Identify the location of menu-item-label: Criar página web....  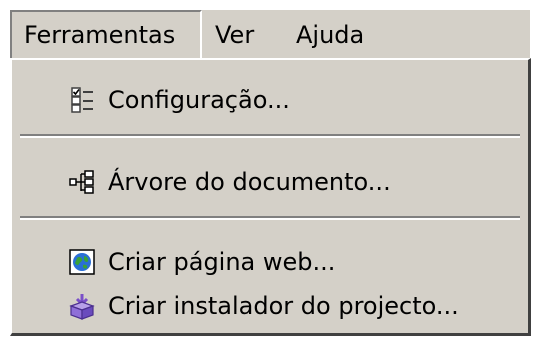
(222, 262).